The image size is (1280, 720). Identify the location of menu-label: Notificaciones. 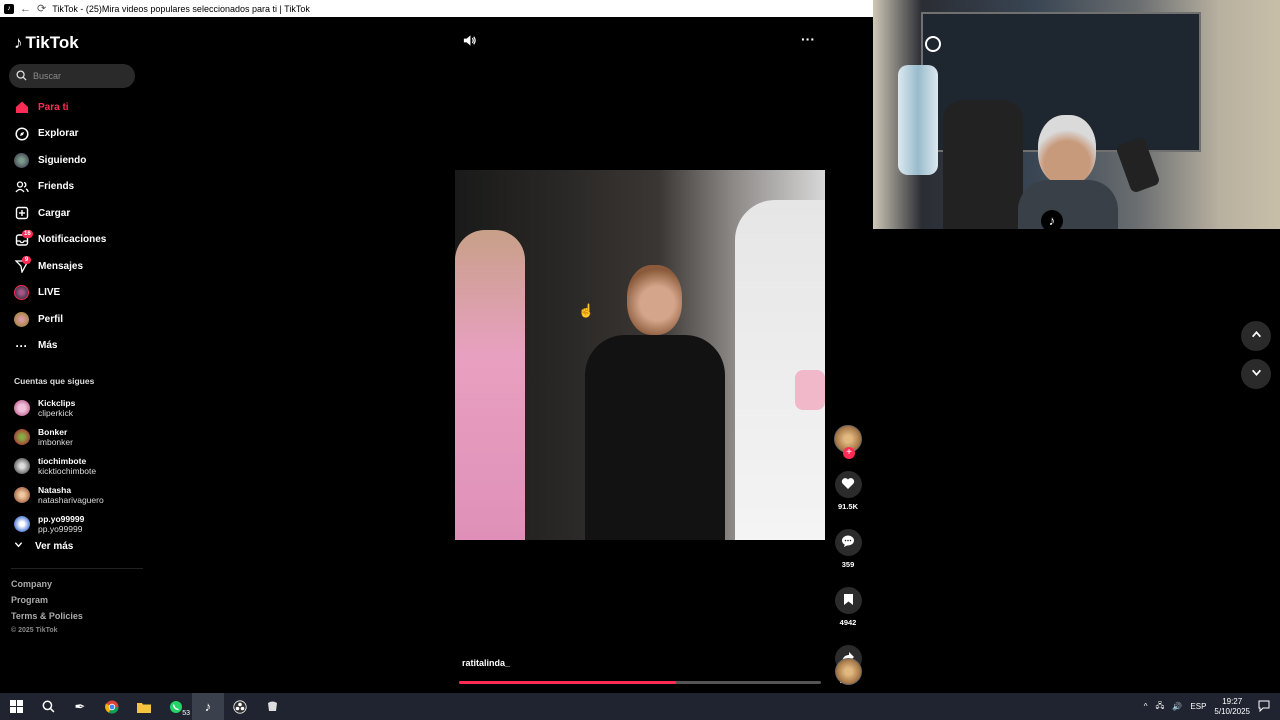
(72, 240).